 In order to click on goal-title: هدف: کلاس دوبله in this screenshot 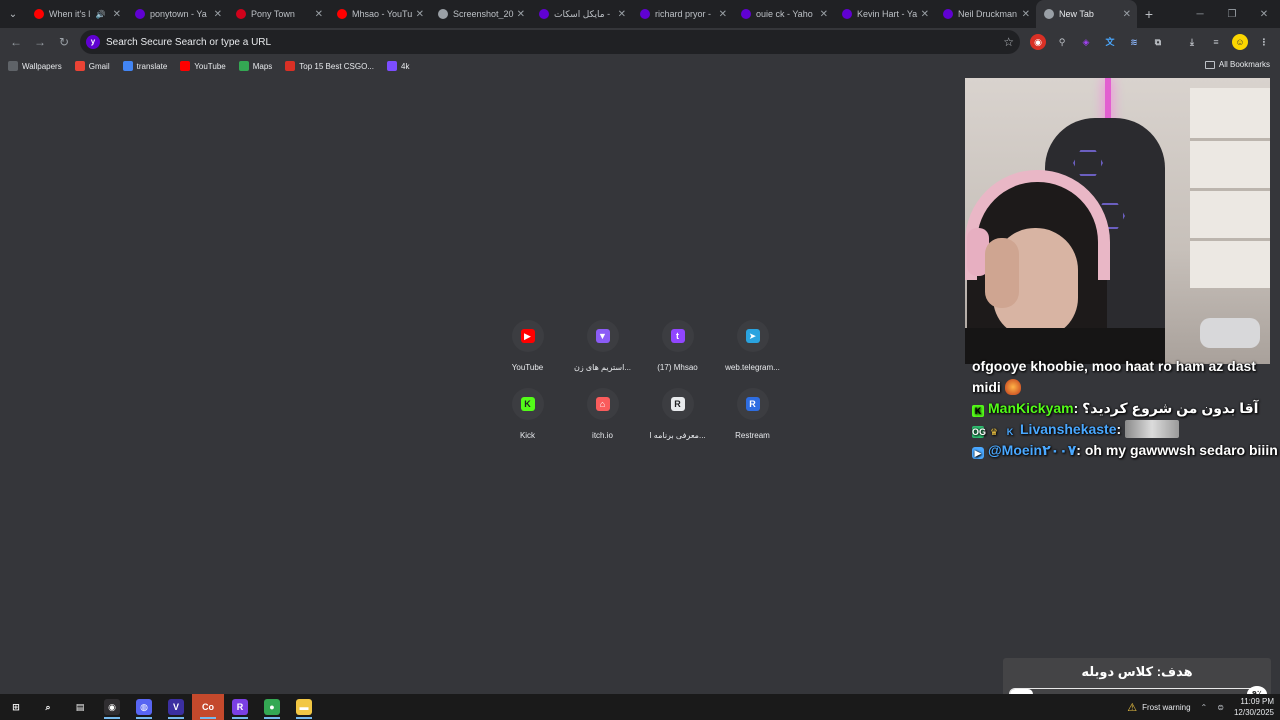, I will do `click(1137, 671)`.